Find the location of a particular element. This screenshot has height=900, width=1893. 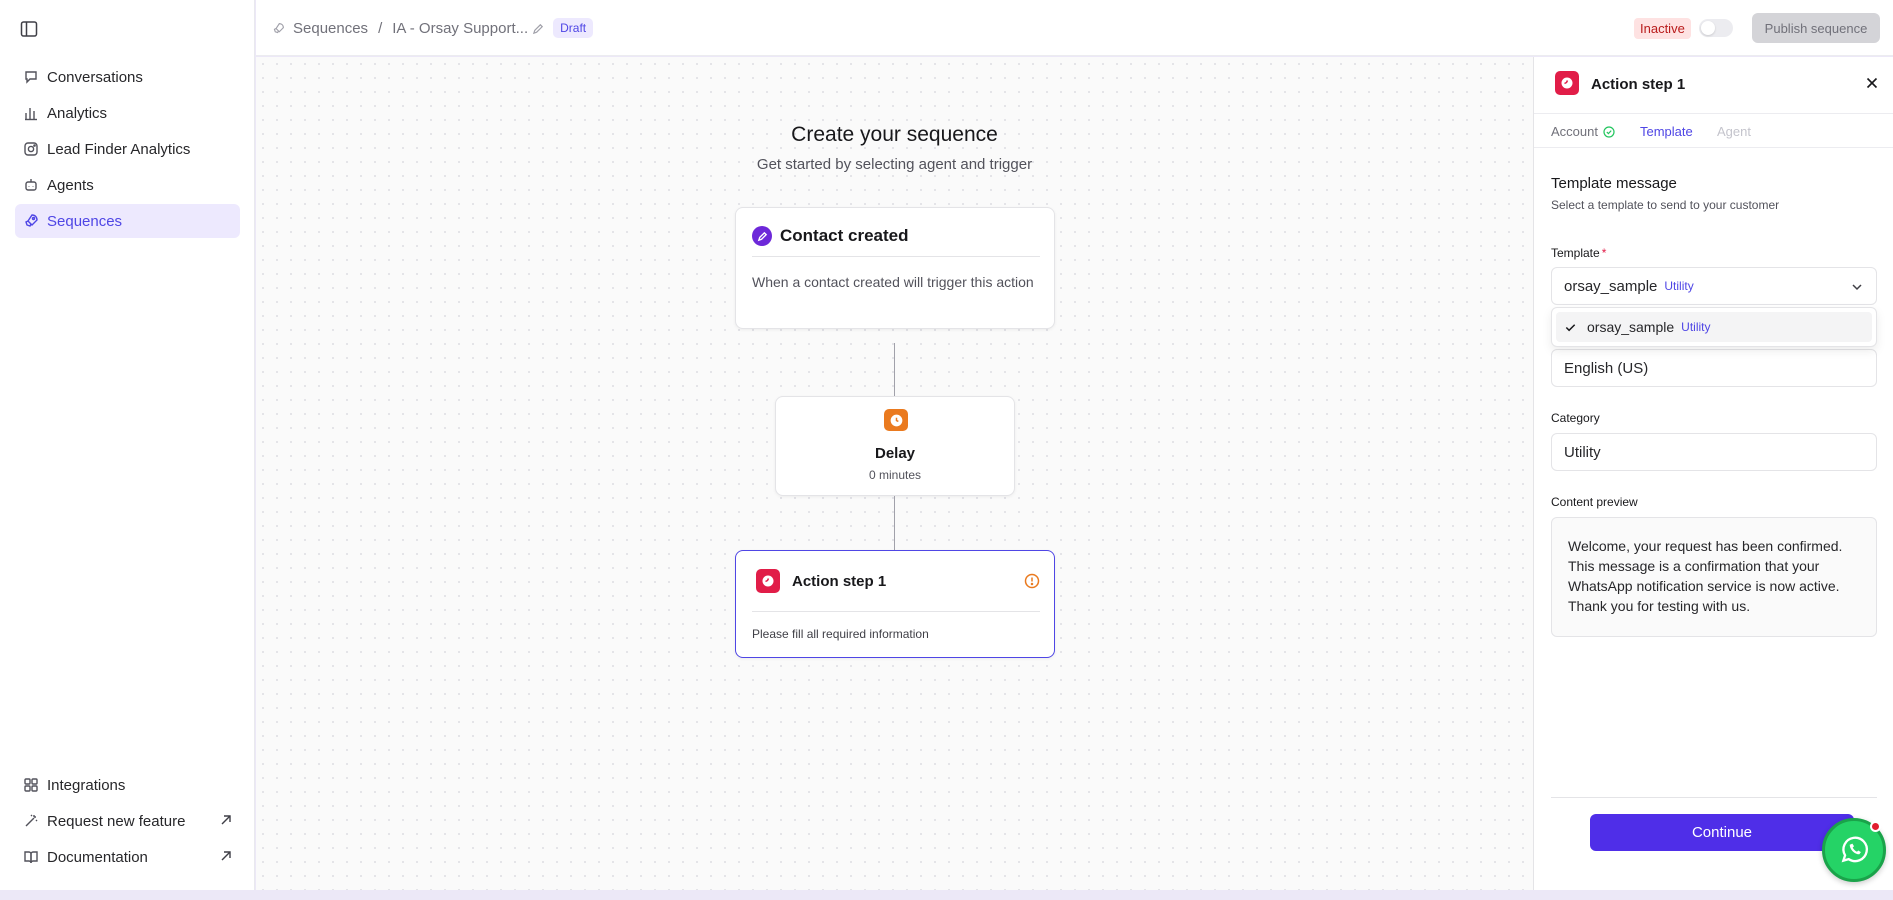

panel-tabs: Account Template Agent is located at coordinates (1713, 131).